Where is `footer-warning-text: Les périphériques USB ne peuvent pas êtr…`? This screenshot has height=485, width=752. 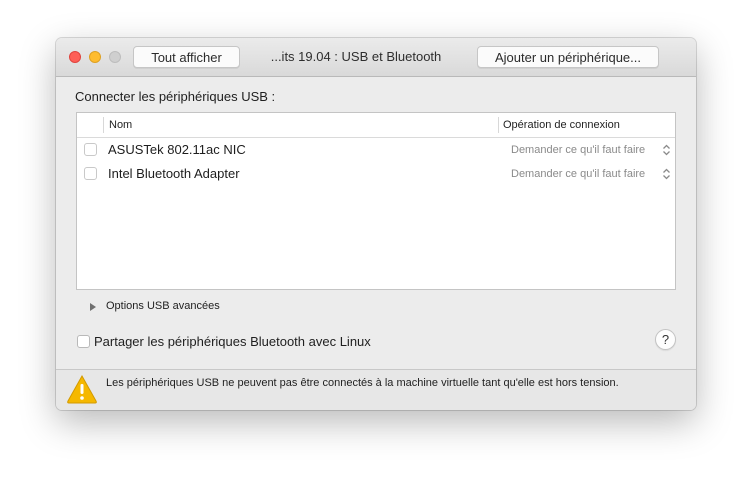
footer-warning-text: Les périphériques USB ne peuvent pas êtr… is located at coordinates (362, 383).